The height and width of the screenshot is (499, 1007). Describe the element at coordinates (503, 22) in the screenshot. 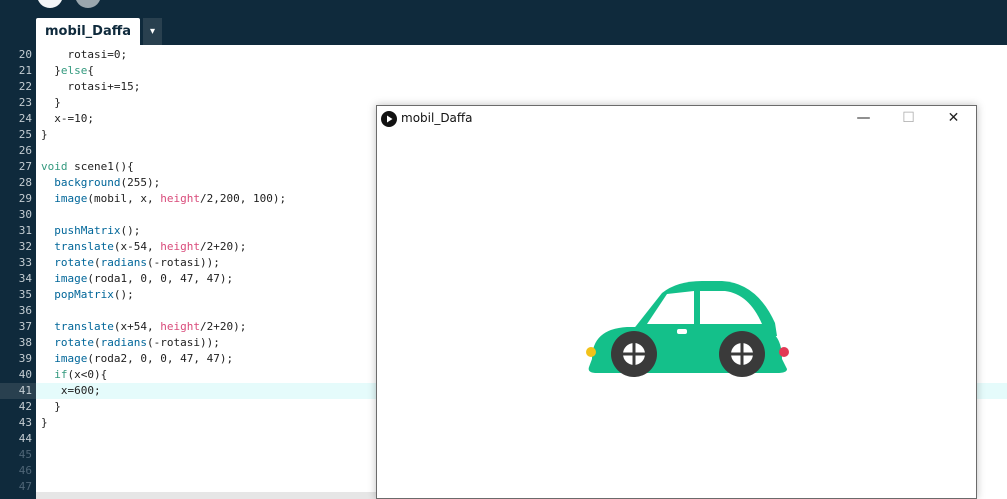

I see `ide-toolbar: mobil_Daffa ▾` at that location.